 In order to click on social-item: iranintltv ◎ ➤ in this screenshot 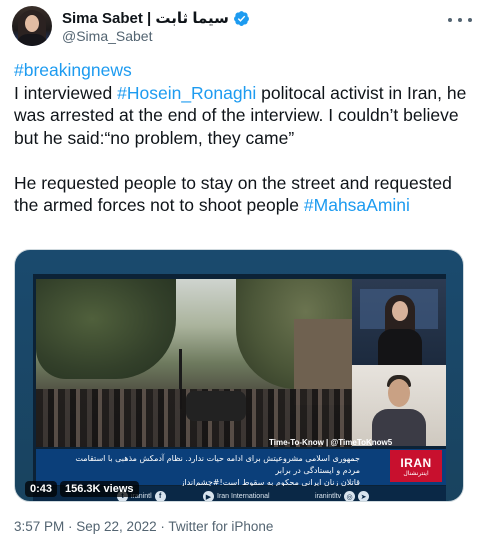, I will do `click(342, 496)`.